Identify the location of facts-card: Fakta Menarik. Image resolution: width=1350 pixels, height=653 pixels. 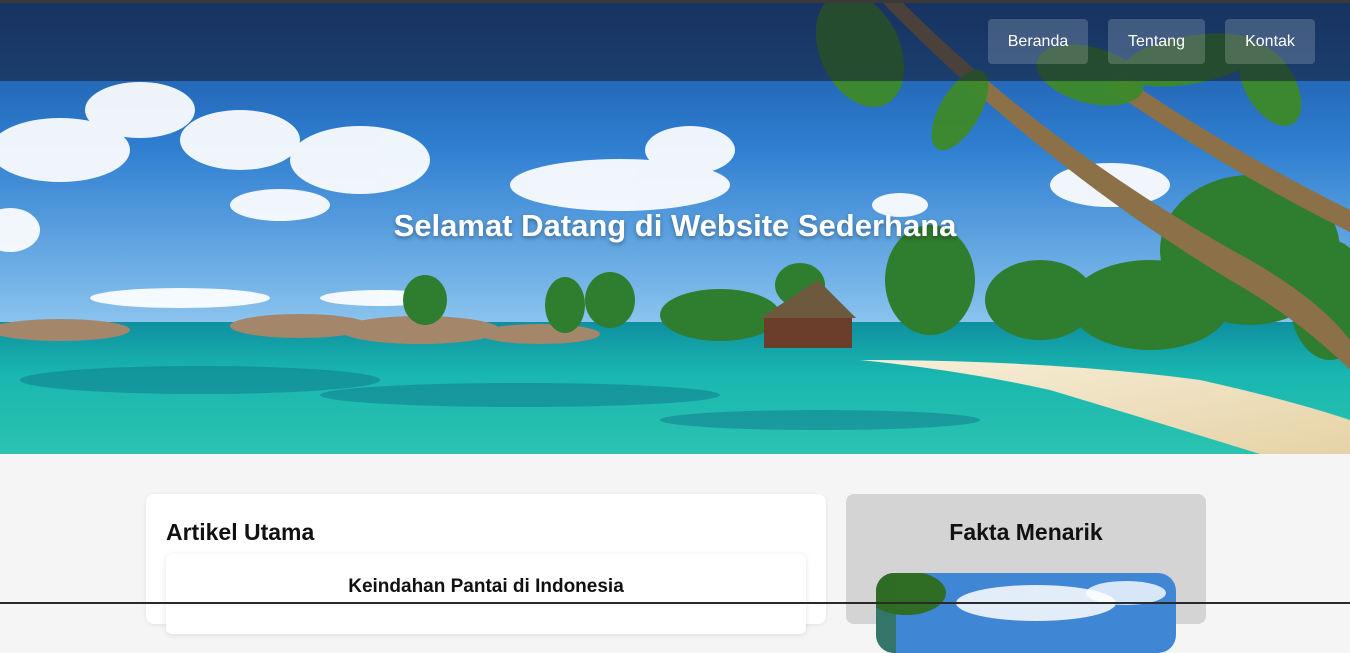
(1026, 573).